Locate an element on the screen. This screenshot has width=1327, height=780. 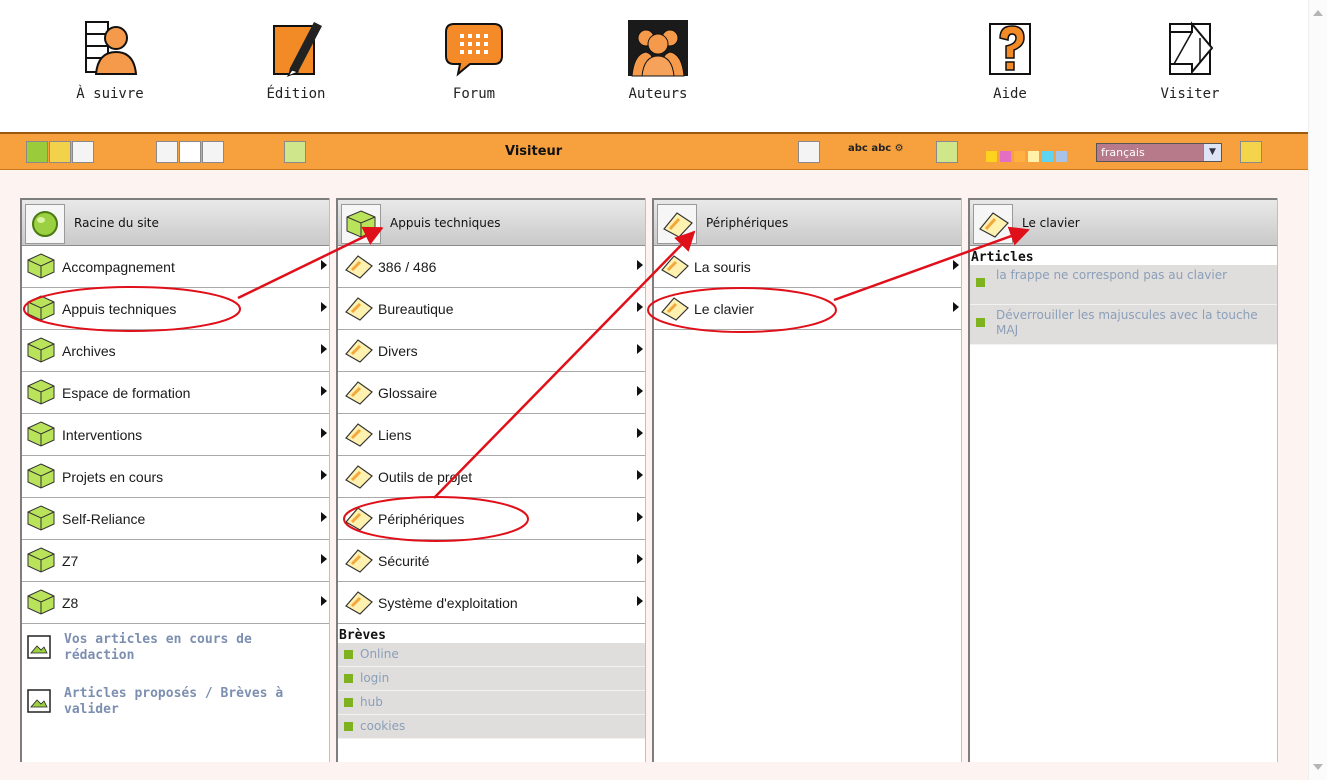
list-item: Sécurité is located at coordinates (491, 561).